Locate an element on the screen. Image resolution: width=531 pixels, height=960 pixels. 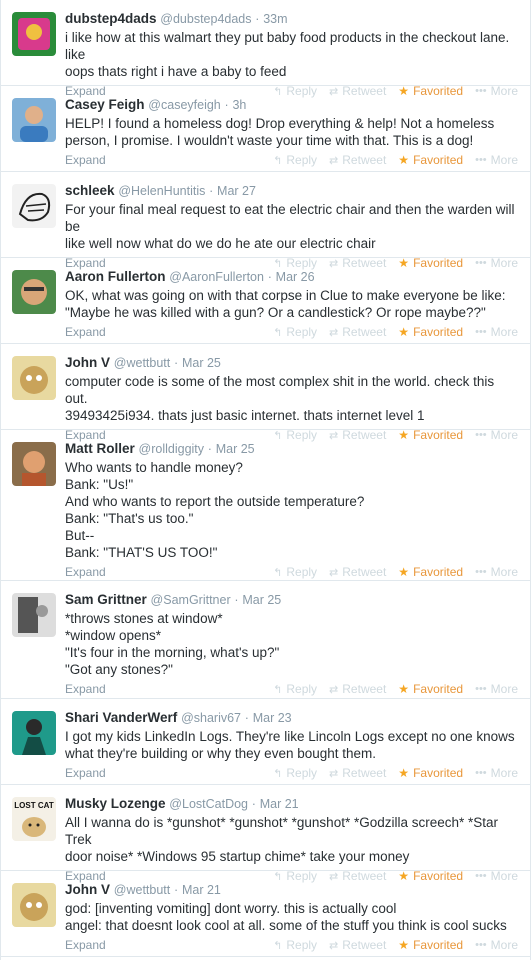
timestamp: Mar 23 is located at coordinates (272, 718).